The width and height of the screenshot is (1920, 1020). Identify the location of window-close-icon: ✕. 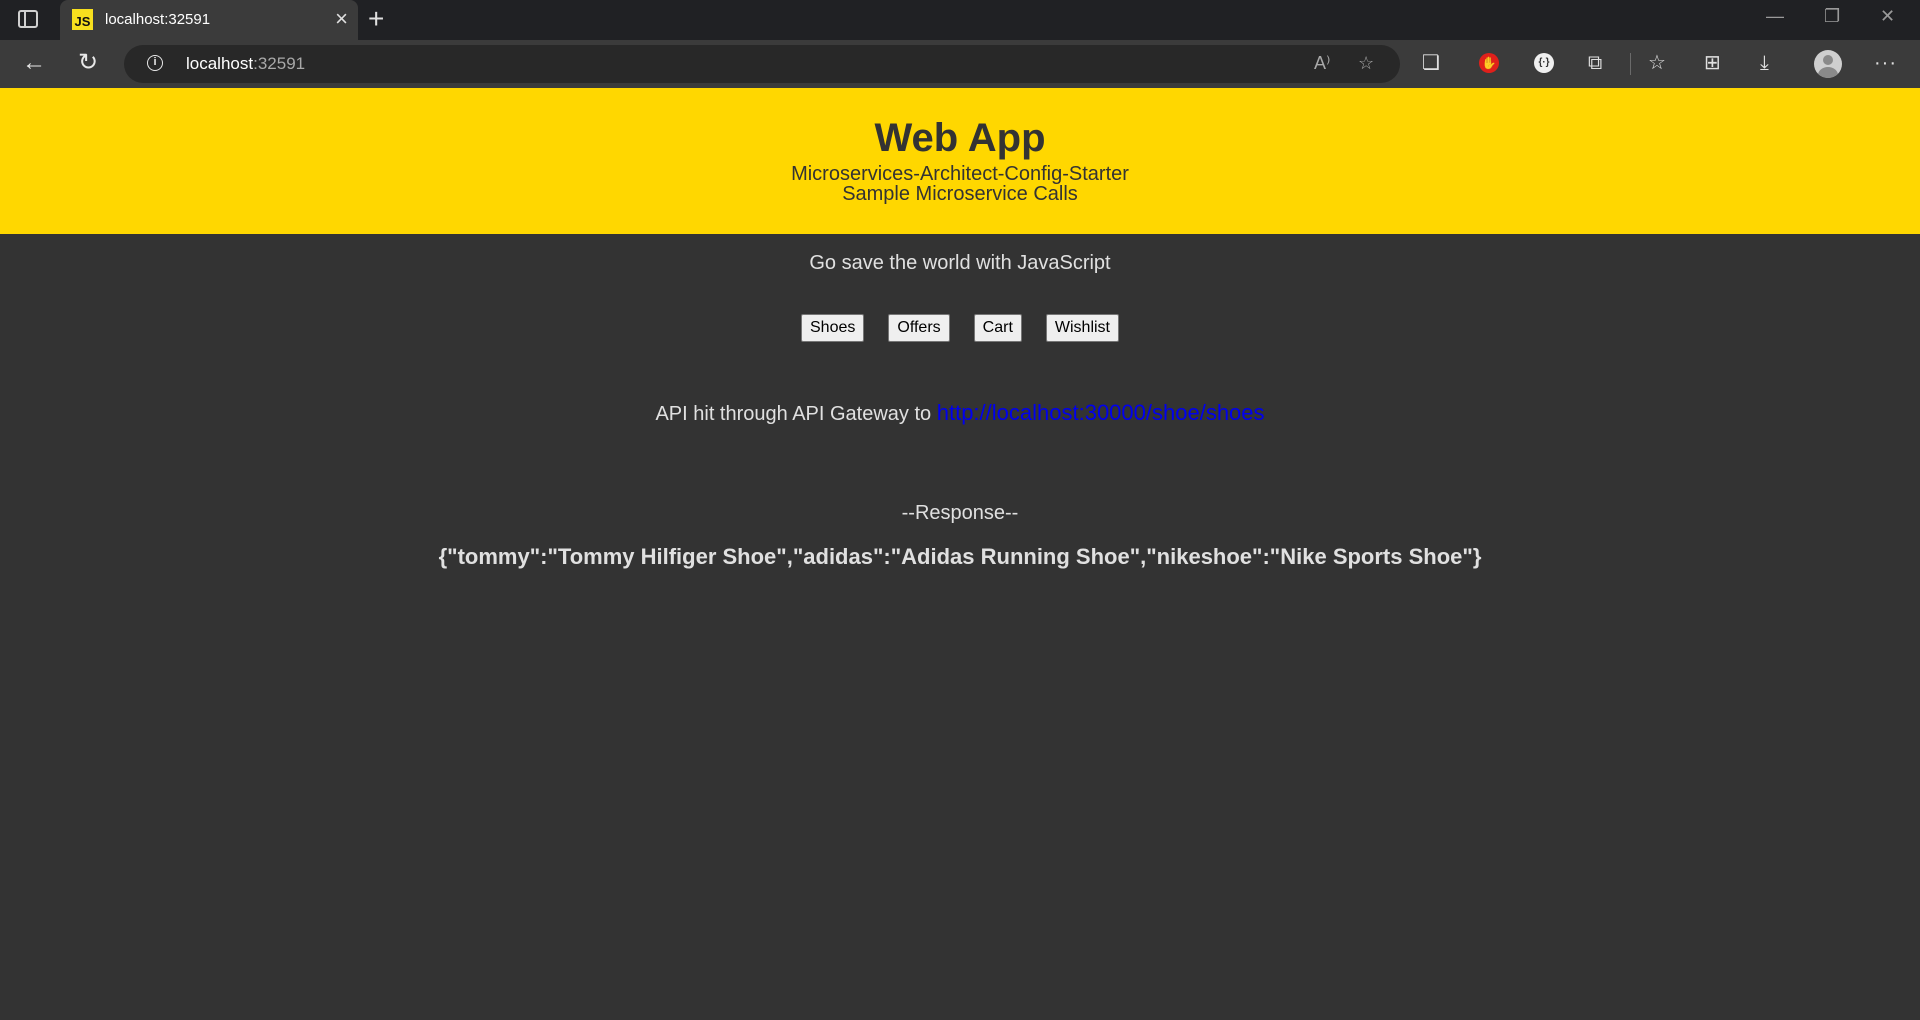
(1887, 16).